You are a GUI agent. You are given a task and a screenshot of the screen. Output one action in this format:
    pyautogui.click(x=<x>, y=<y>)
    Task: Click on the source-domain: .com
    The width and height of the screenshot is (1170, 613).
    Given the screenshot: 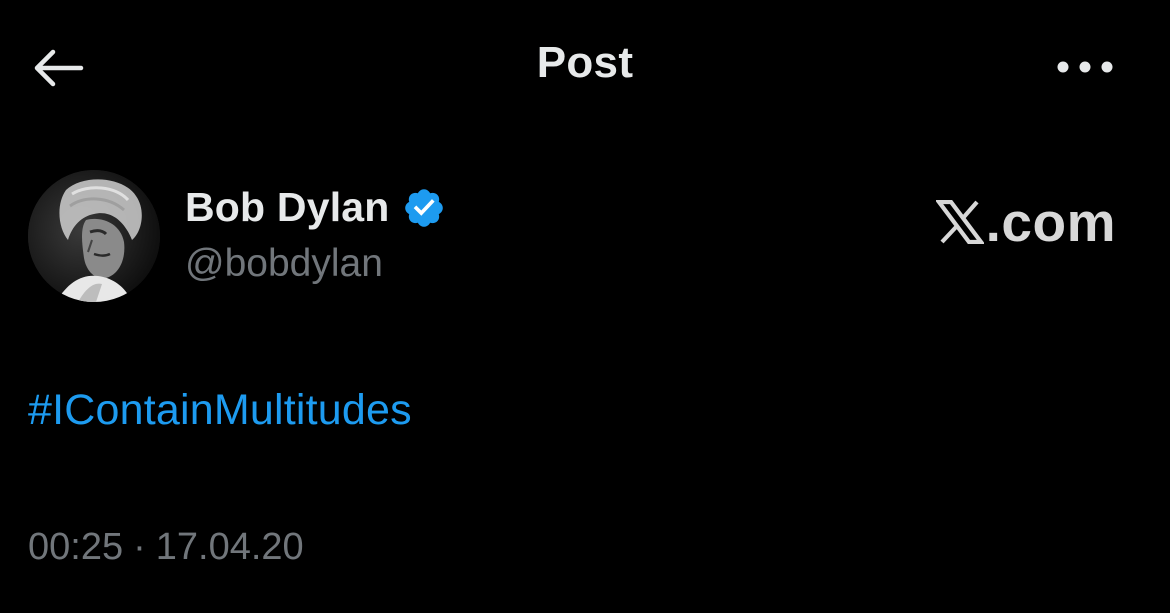 What is the action you would take?
    pyautogui.click(x=1050, y=222)
    